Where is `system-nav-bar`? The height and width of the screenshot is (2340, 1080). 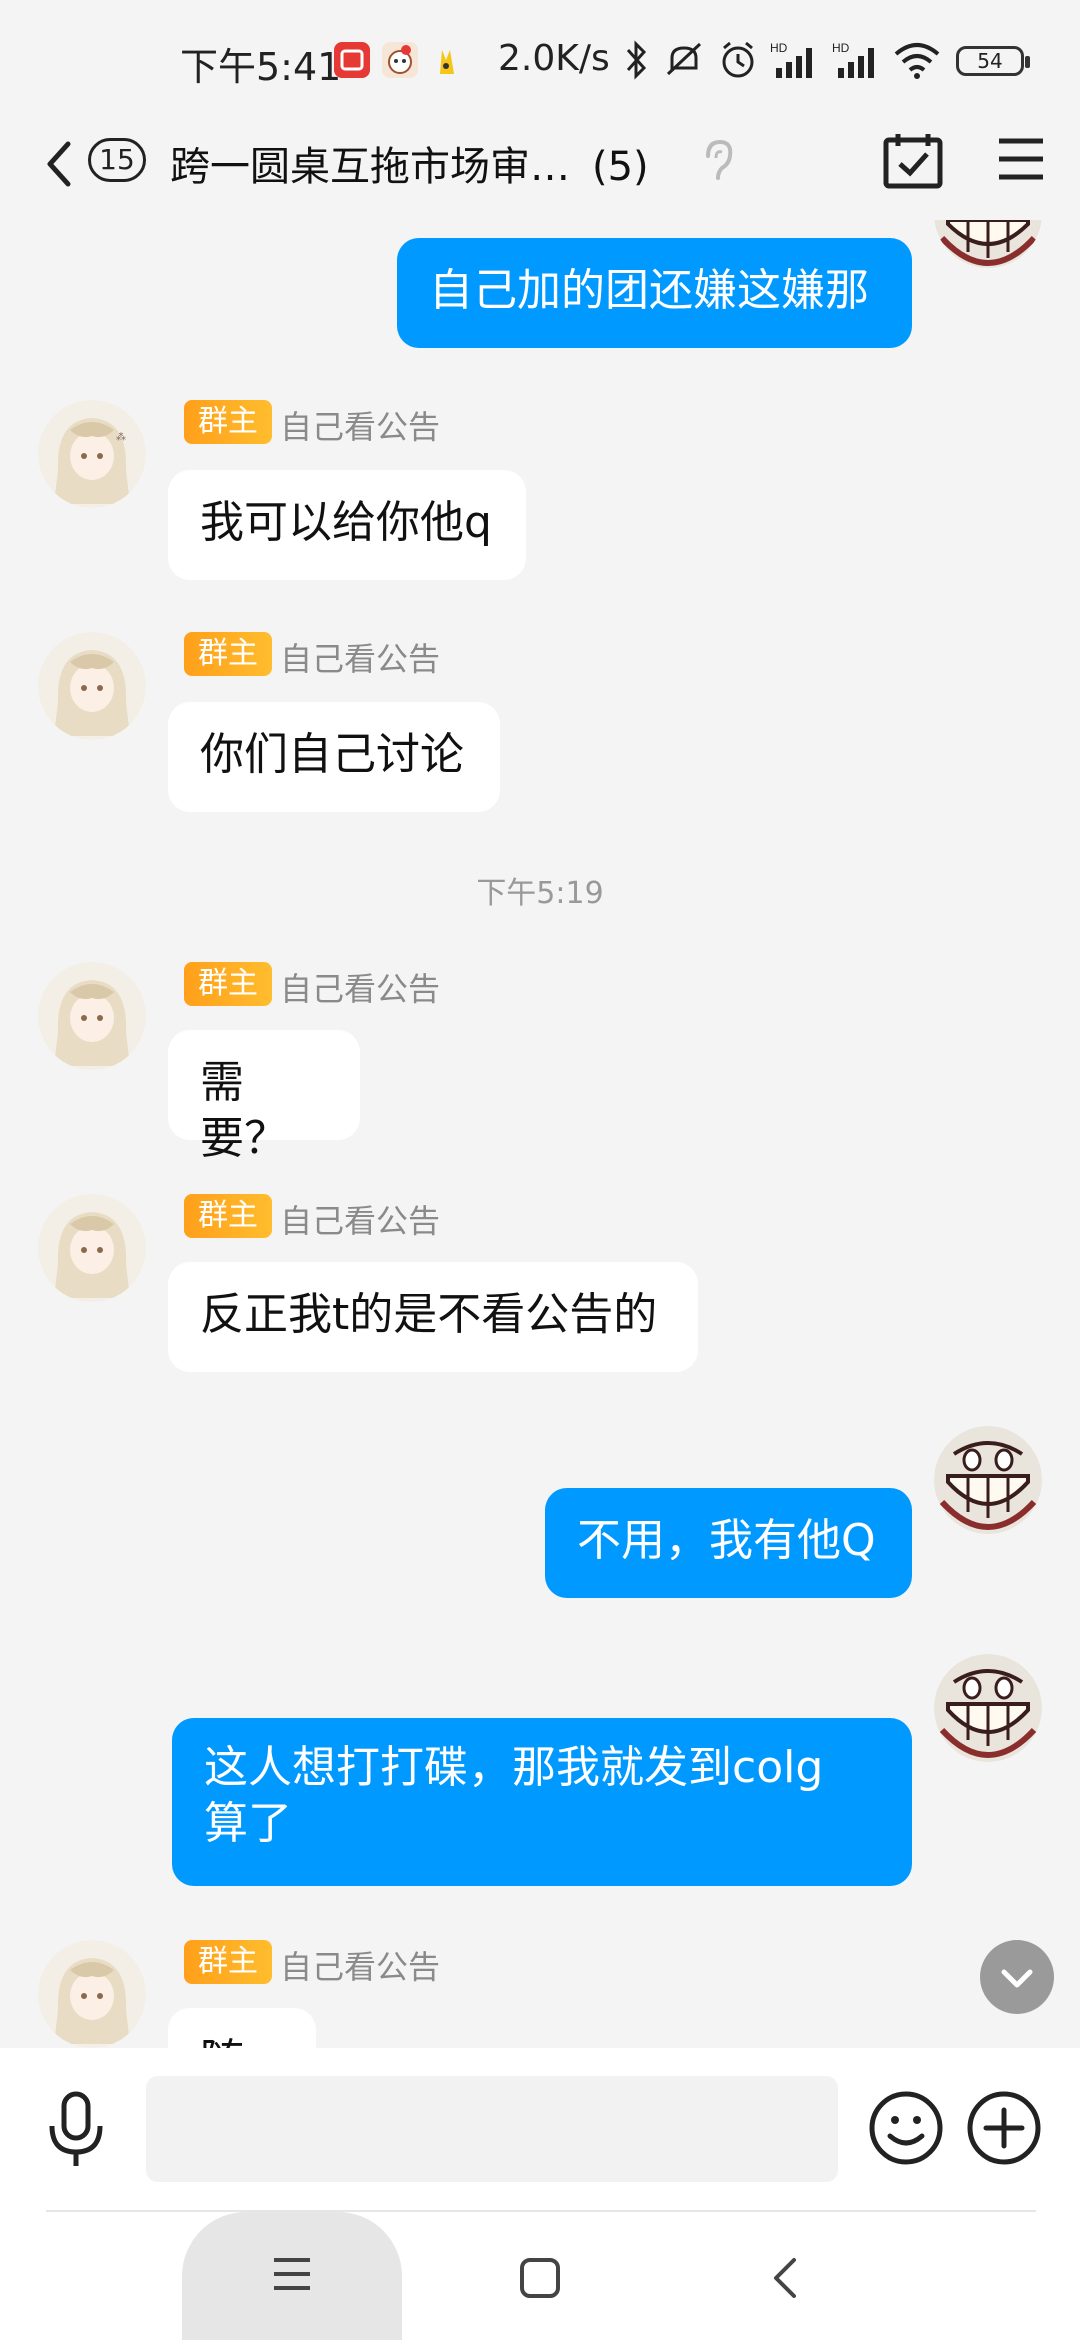
system-nav-bar is located at coordinates (540, 2276).